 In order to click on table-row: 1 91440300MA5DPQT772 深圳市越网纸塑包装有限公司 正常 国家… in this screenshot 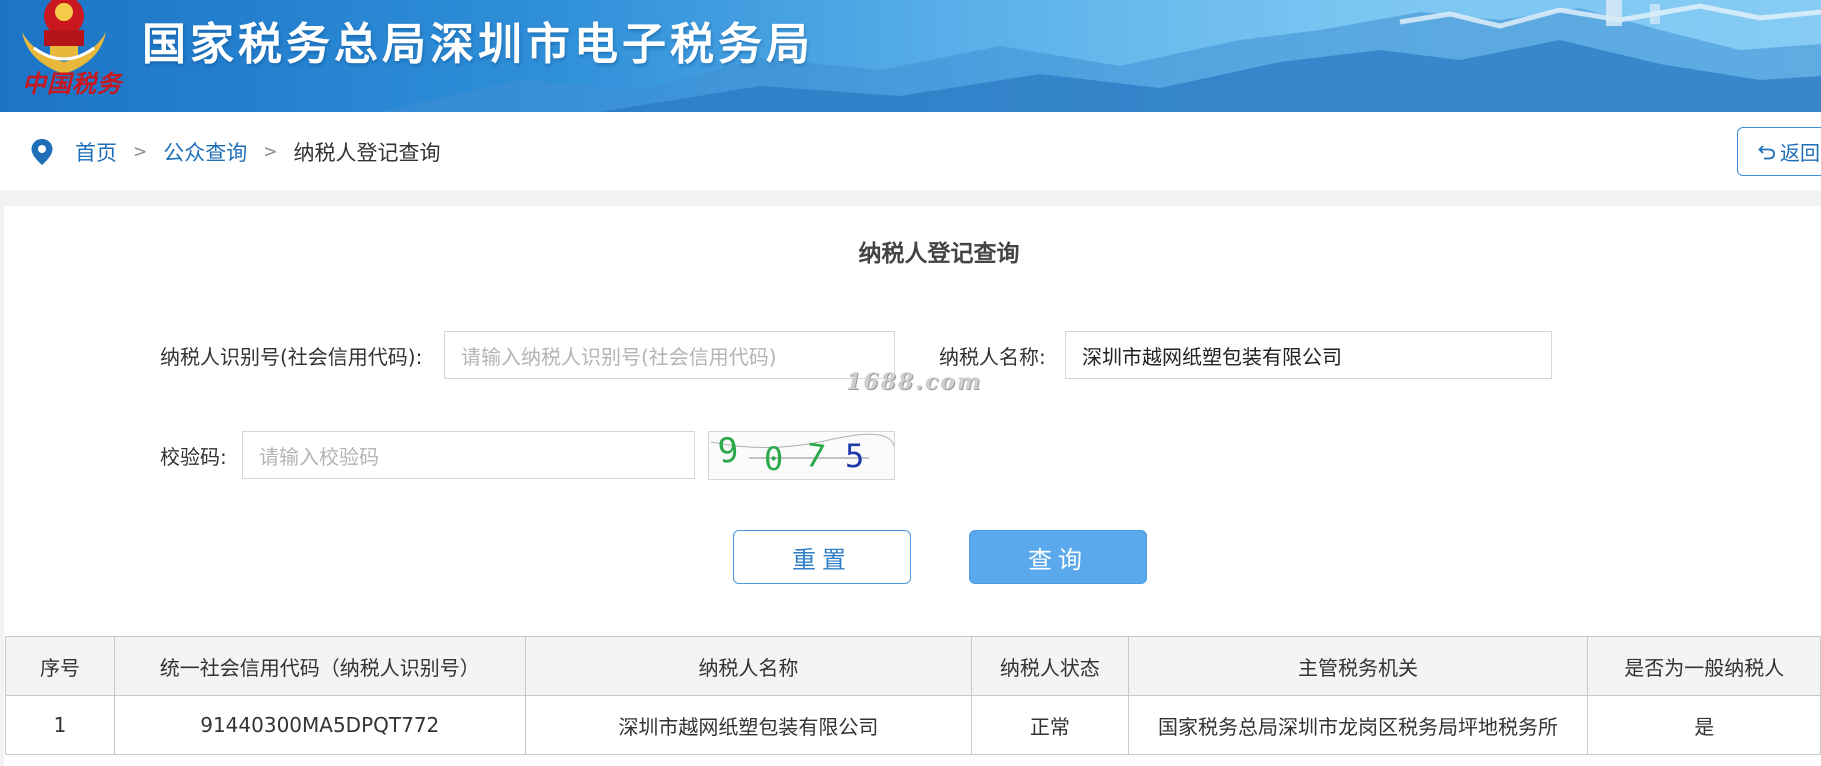, I will do `click(913, 725)`.